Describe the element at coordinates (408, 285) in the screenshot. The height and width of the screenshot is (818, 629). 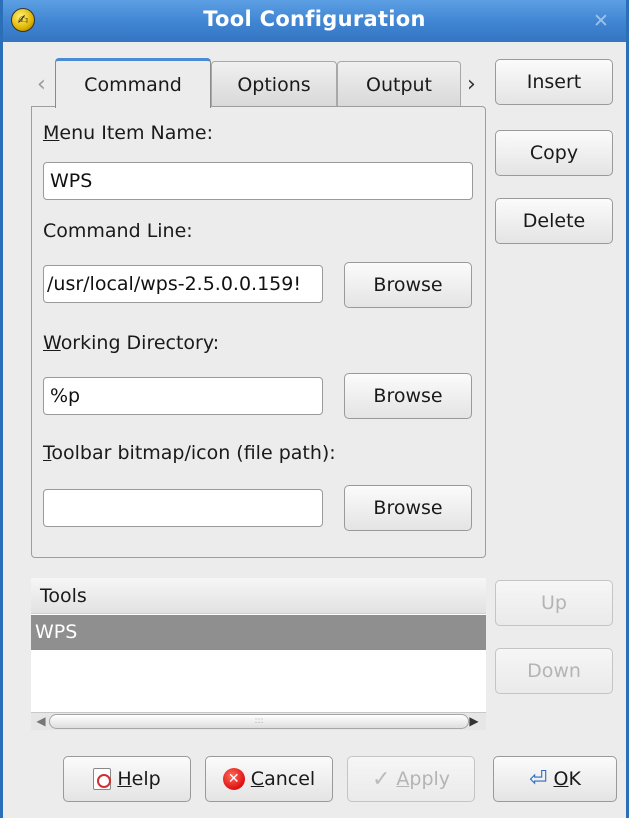
I see `browse-command-button: Browse` at that location.